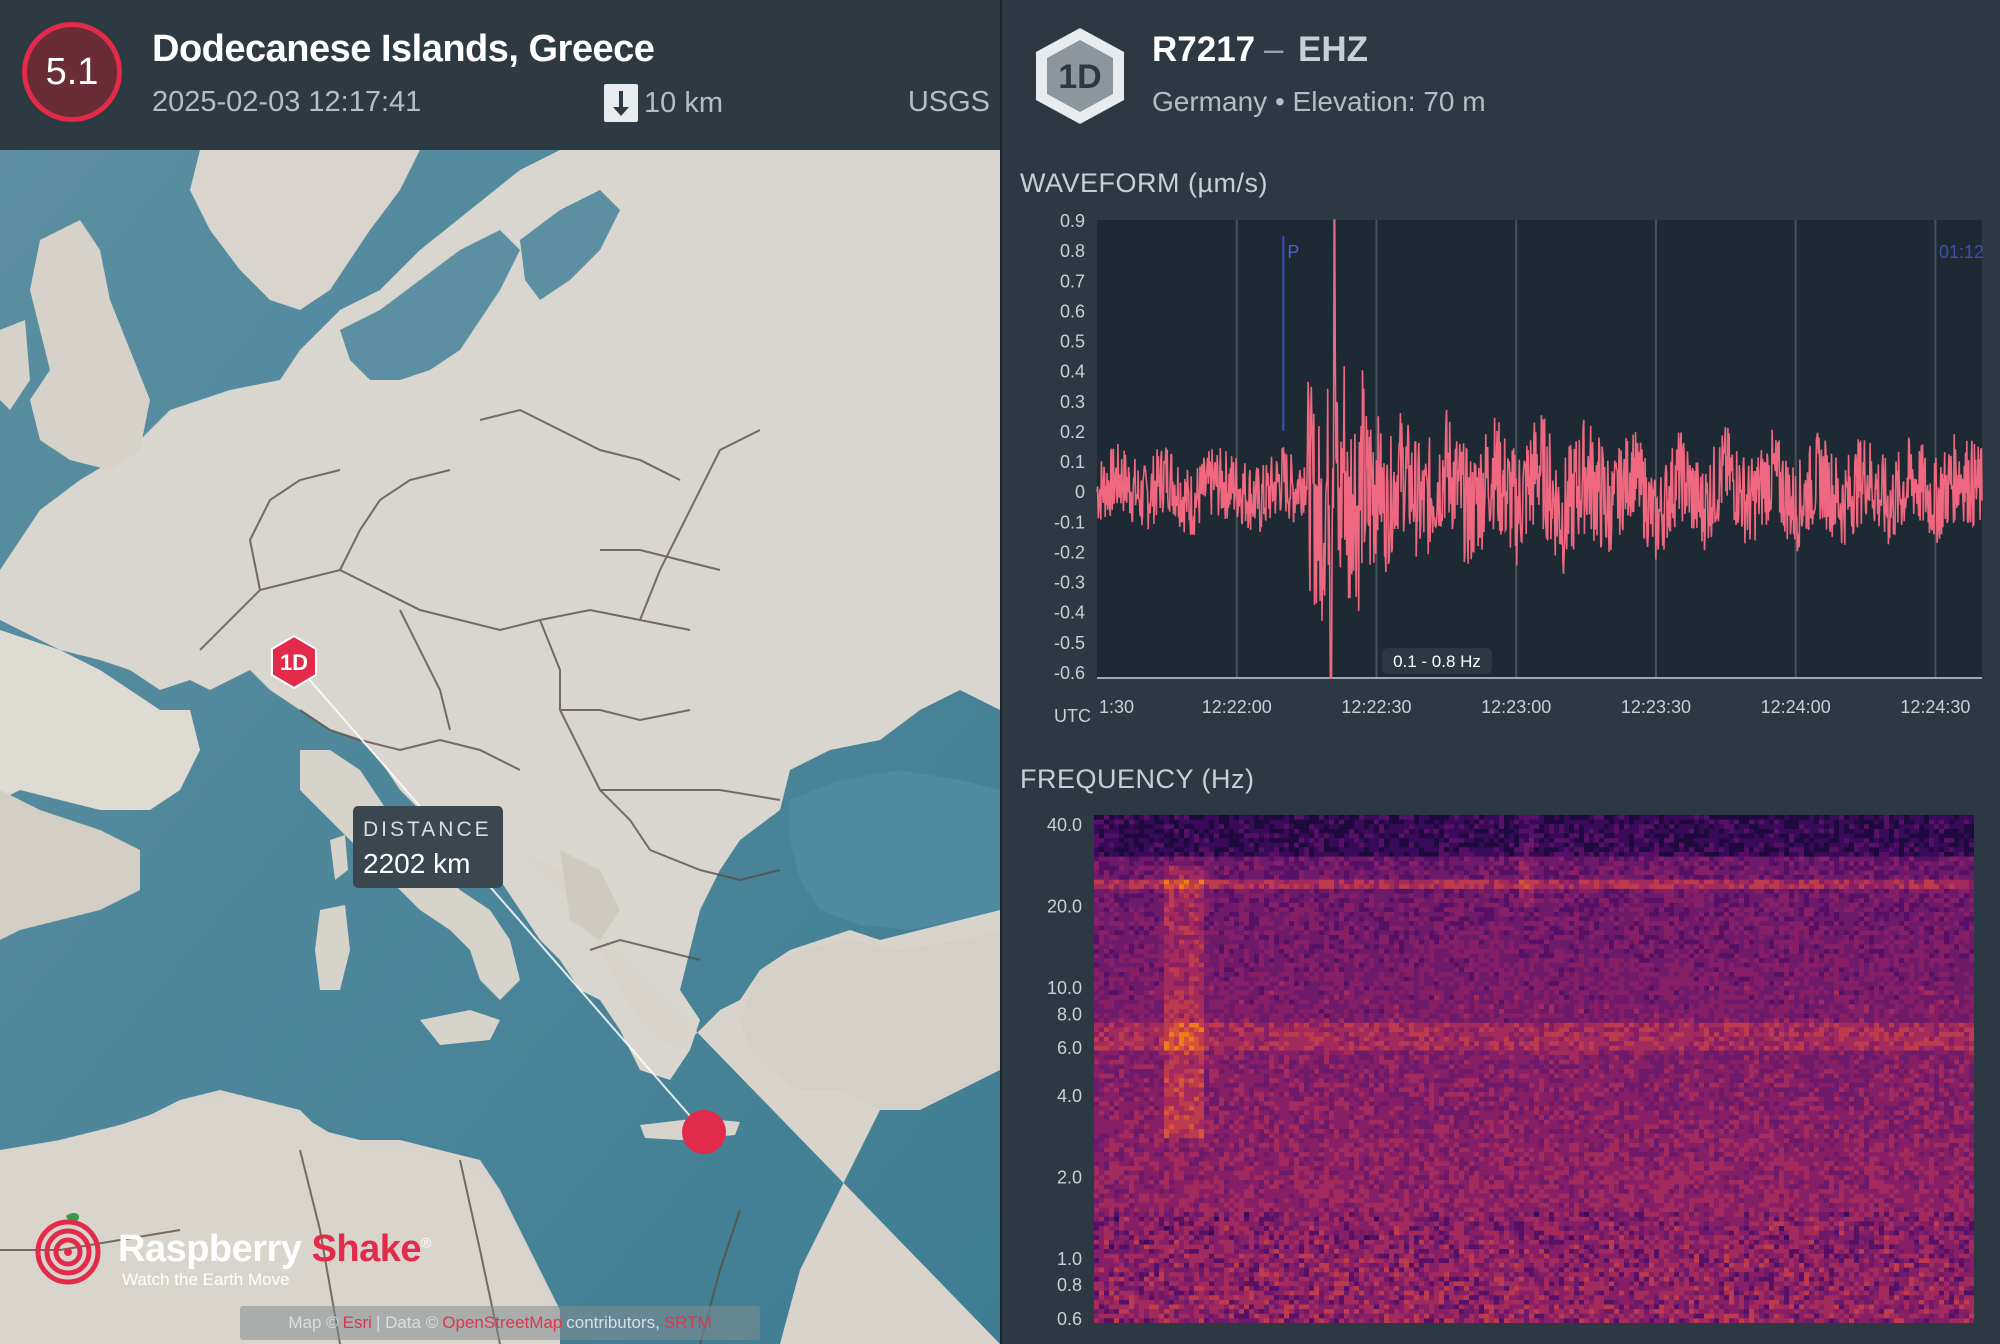  I want to click on attrib-esri-link: Esri, so click(357, 1323).